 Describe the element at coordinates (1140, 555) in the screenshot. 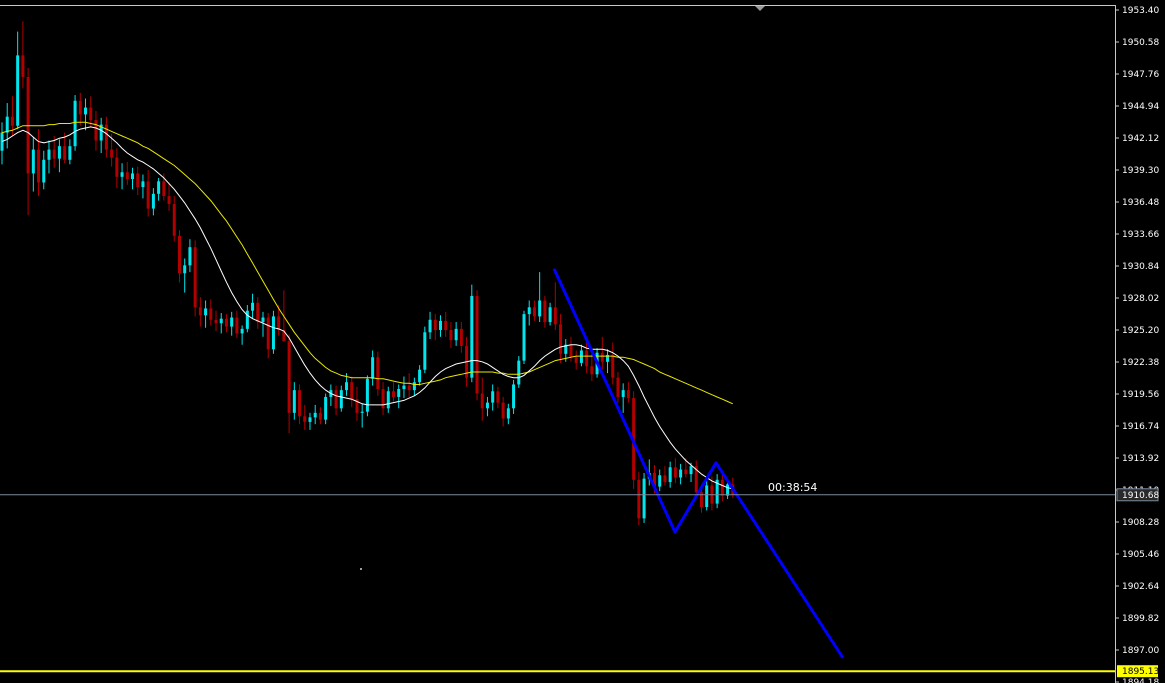

I see `price-tick-label: 1905.46` at that location.